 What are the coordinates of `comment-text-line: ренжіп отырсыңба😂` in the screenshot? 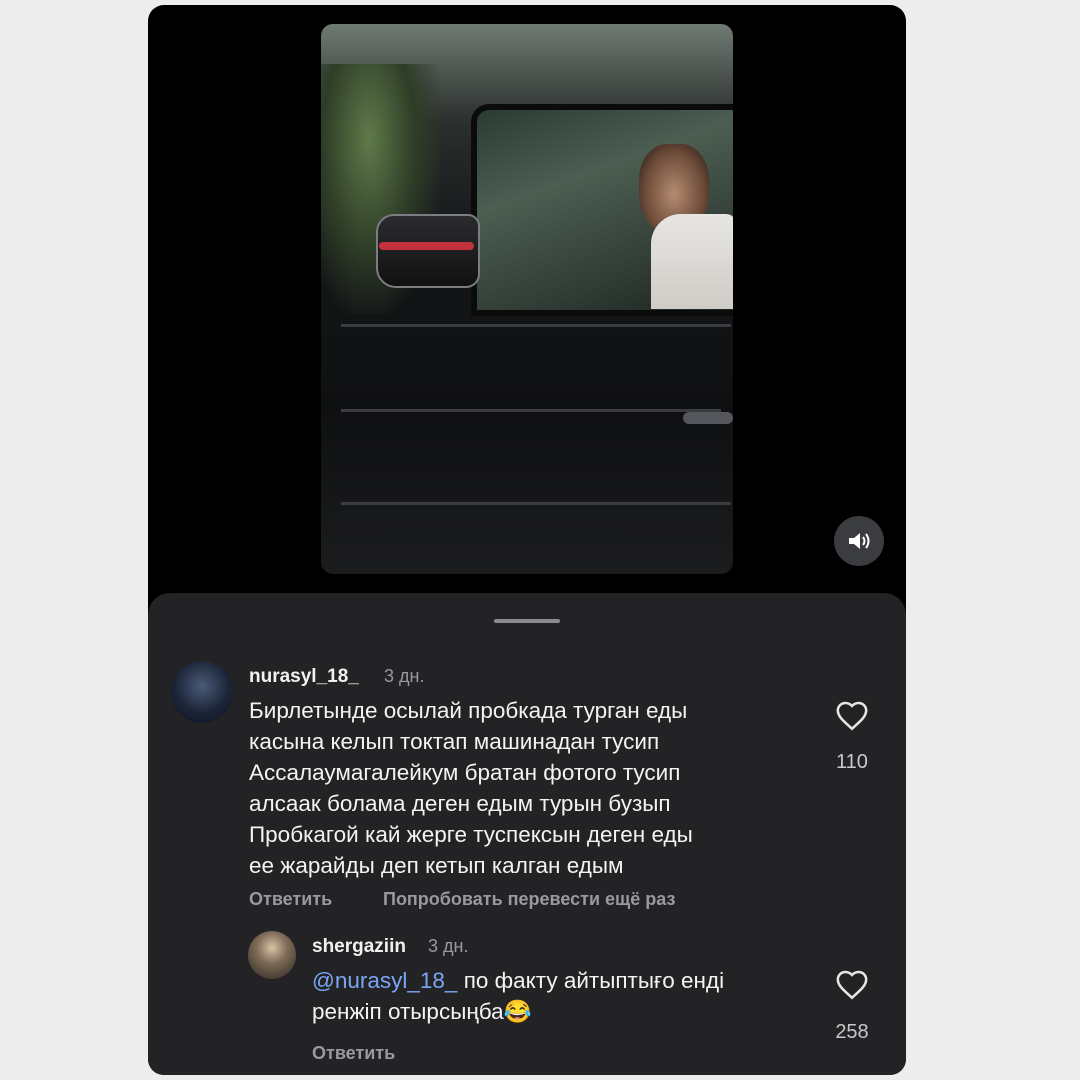 It's located at (422, 1011).